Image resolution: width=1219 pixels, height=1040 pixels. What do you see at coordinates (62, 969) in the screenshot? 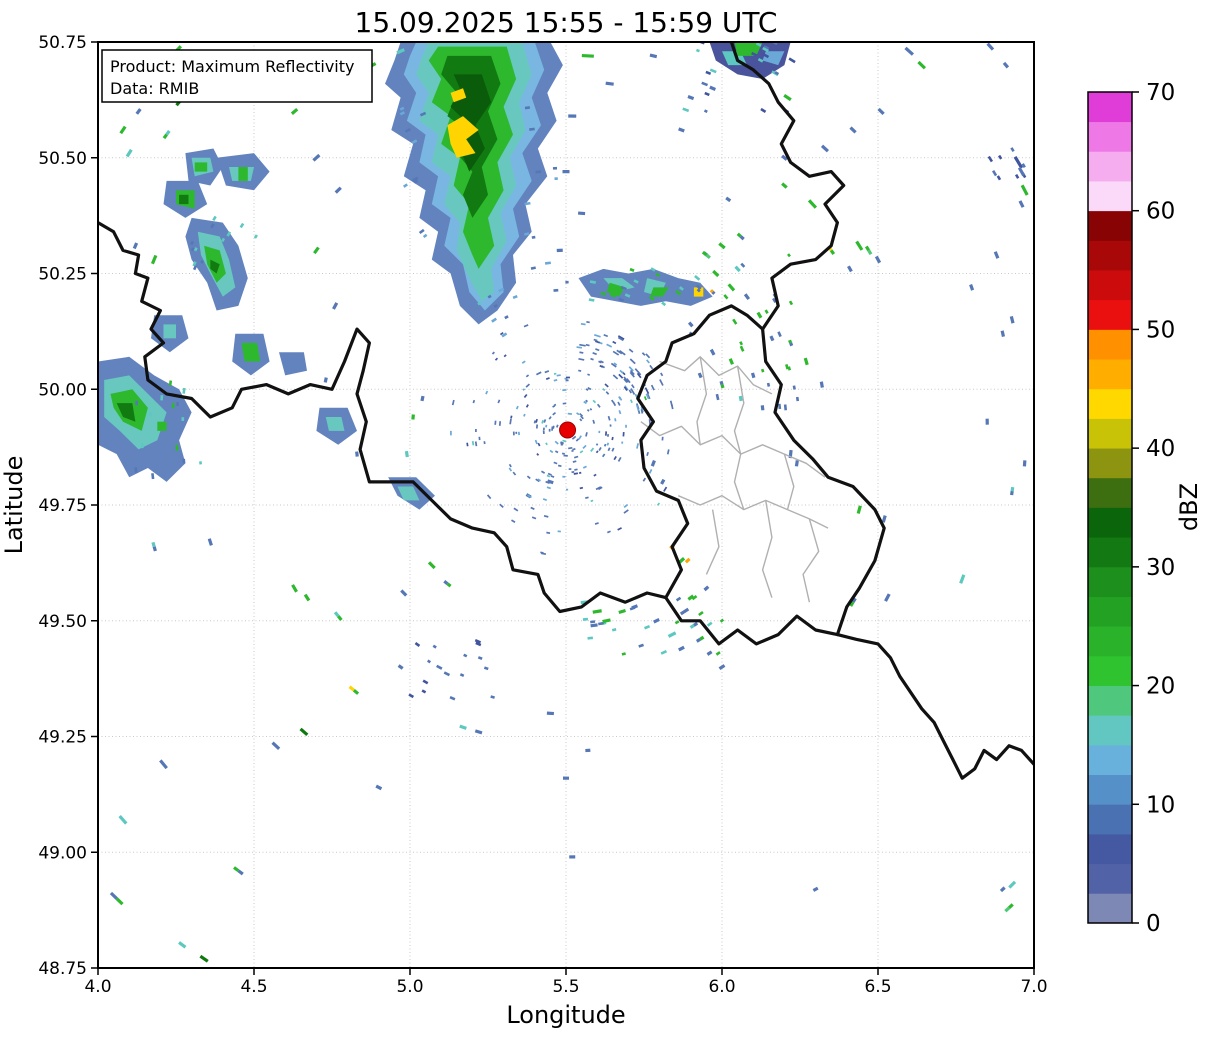
I see `y-tick-label: 48.75` at bounding box center [62, 969].